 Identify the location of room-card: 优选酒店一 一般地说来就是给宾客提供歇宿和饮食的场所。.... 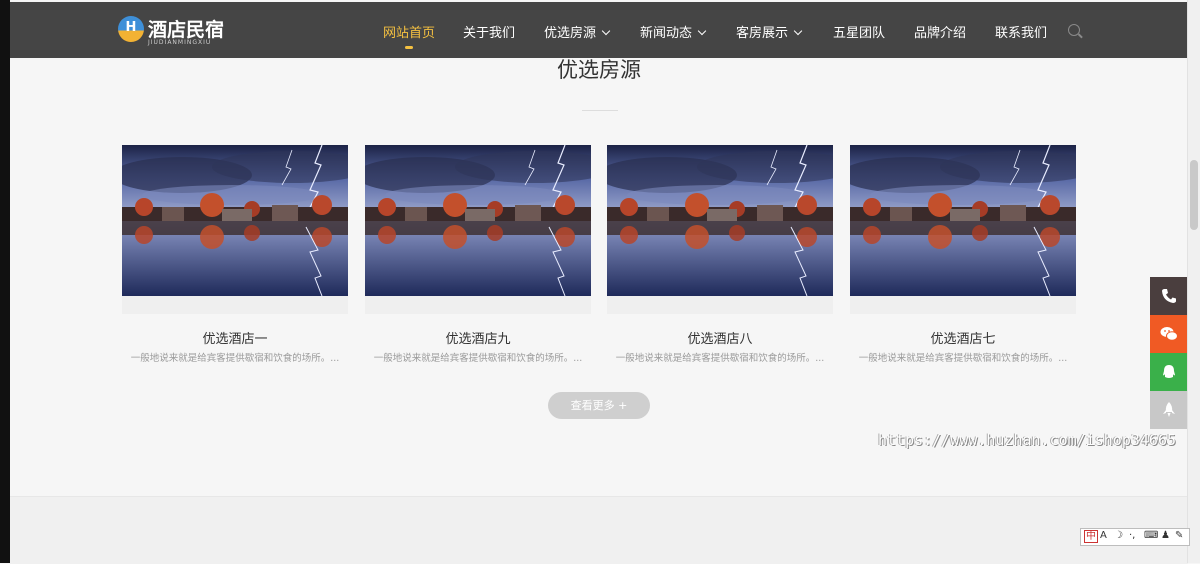
(235, 260).